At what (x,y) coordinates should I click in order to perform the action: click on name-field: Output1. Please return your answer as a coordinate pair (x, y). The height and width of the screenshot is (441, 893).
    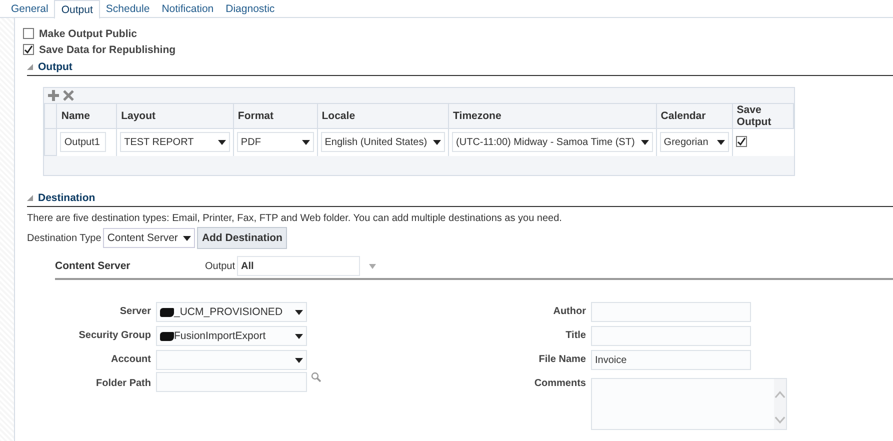
    Looking at the image, I should click on (83, 142).